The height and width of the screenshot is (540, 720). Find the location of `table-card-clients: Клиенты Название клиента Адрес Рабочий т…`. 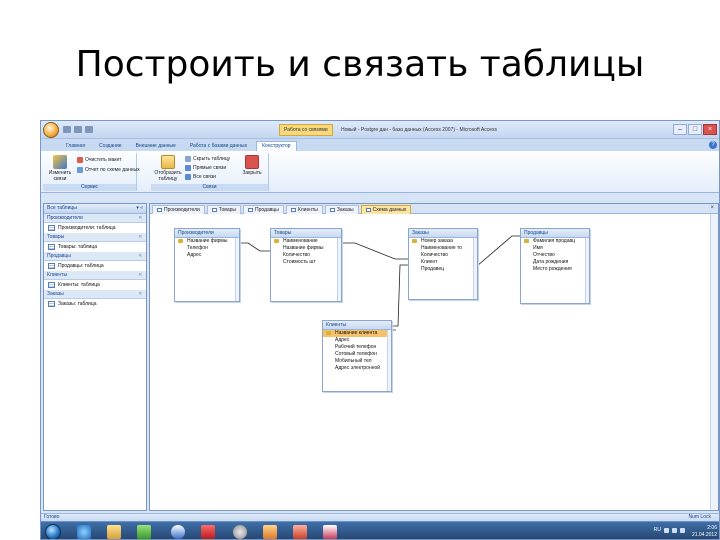

table-card-clients: Клиенты Название клиента Адрес Рабочий т… is located at coordinates (357, 356).